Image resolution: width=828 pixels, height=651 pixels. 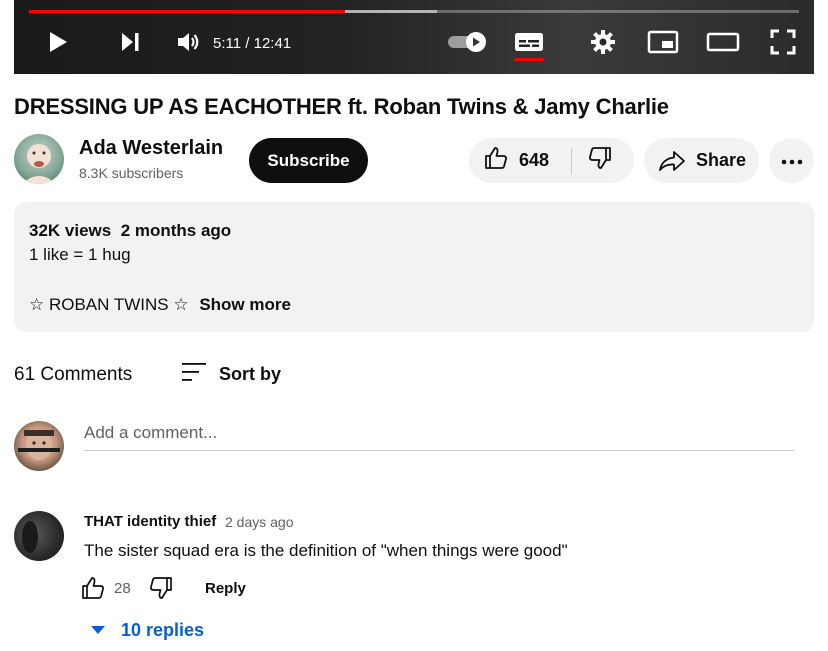 I want to click on view-replies-button: 10 replies, so click(x=147, y=630).